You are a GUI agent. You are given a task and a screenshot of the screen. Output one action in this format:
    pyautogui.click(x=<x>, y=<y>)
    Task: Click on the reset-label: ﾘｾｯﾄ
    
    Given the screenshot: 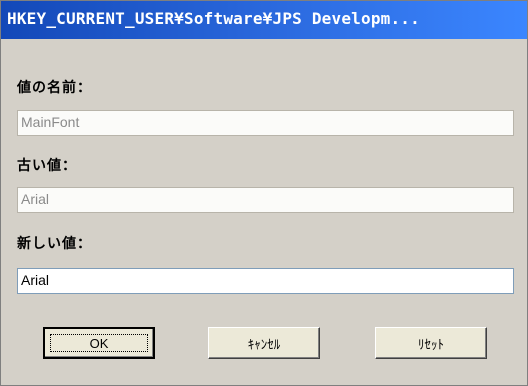 What is the action you would take?
    pyautogui.click(x=431, y=344)
    